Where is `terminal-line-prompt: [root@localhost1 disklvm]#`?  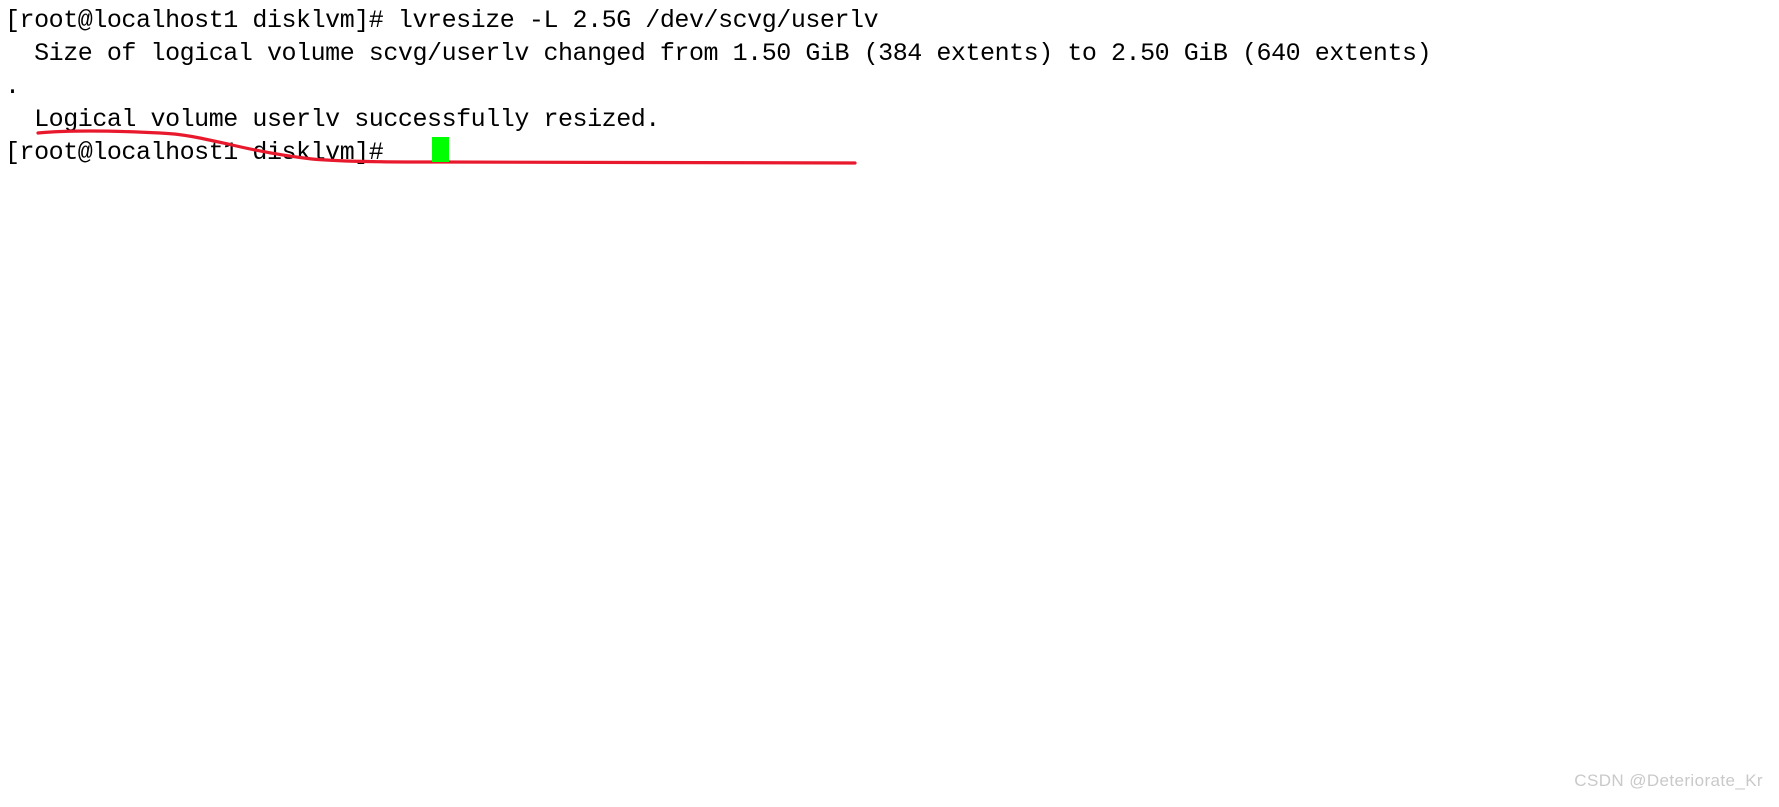
terminal-line-prompt: [root@localhost1 disklvm]# is located at coordinates (201, 152).